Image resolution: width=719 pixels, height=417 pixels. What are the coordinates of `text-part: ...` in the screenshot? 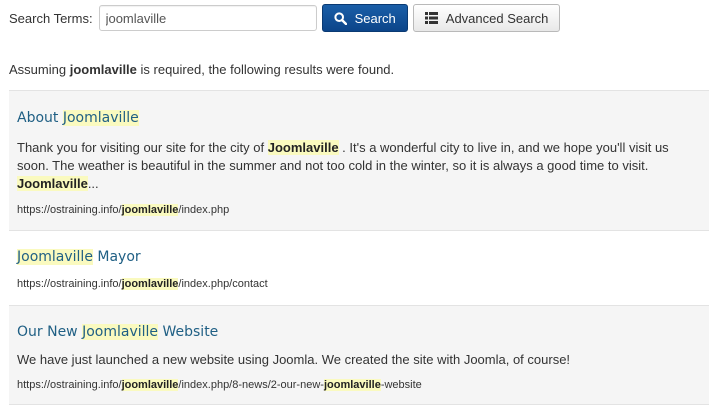 It's located at (93, 183).